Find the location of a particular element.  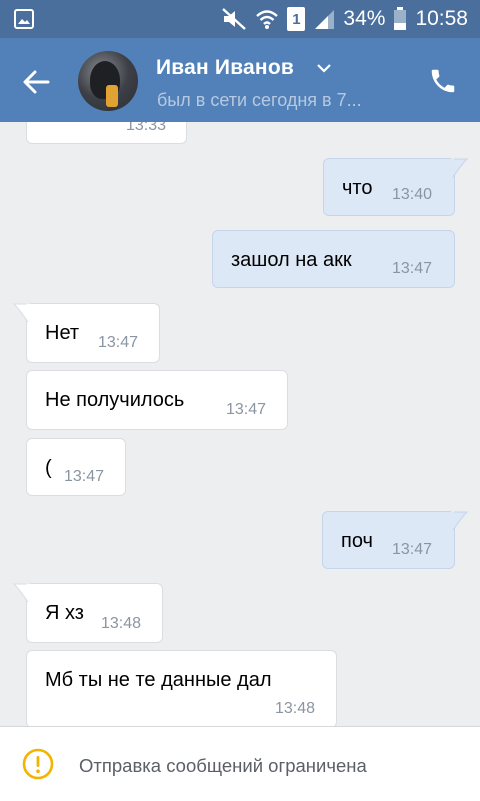

message-time: 13:40 is located at coordinates (412, 194).